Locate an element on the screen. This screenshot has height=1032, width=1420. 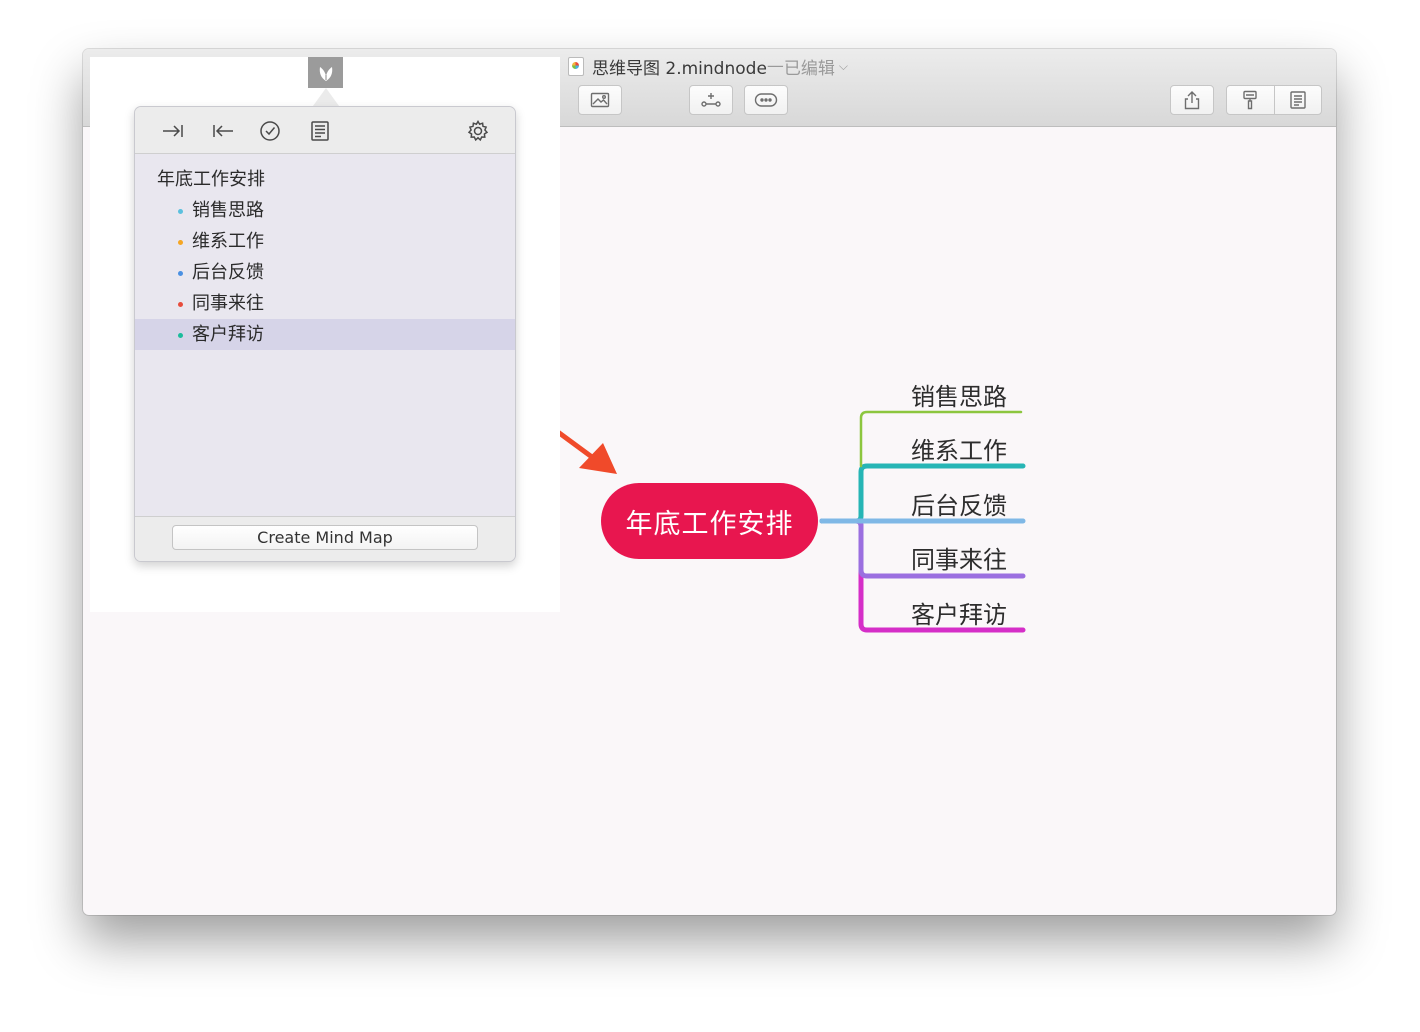
branch-node-2: 维系工作 is located at coordinates (959, 448).